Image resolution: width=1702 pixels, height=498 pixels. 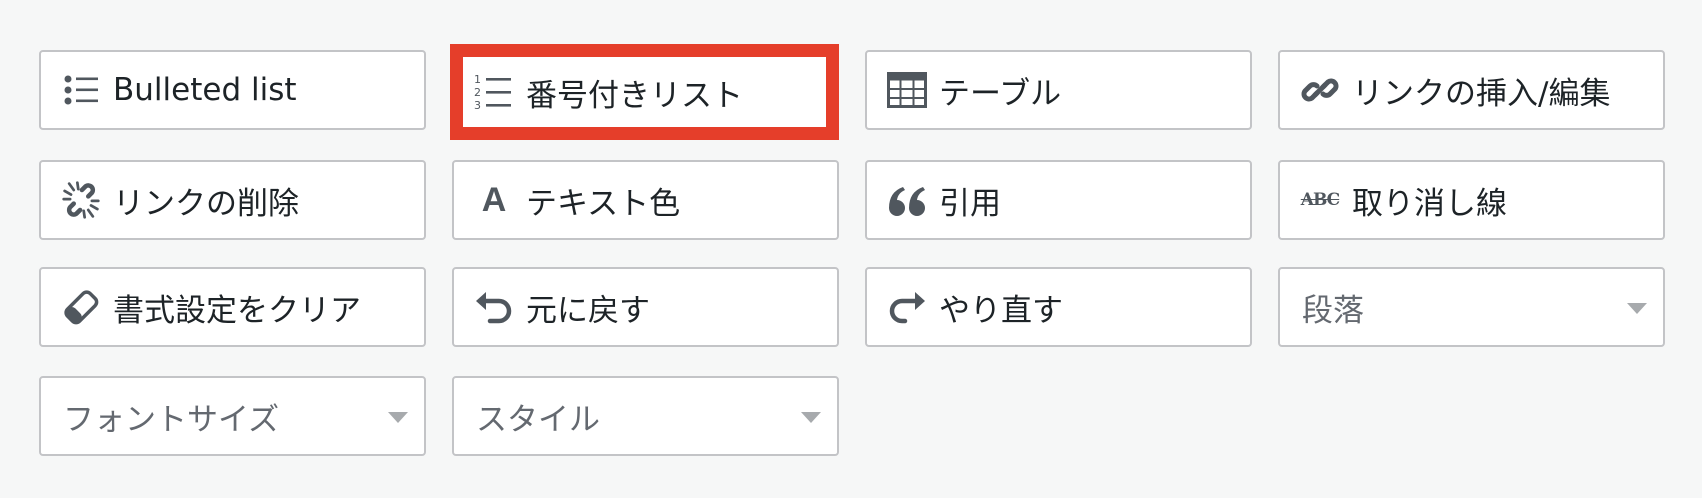 I want to click on clear-formatting-button: 書式設定をクリア, so click(x=232, y=307).